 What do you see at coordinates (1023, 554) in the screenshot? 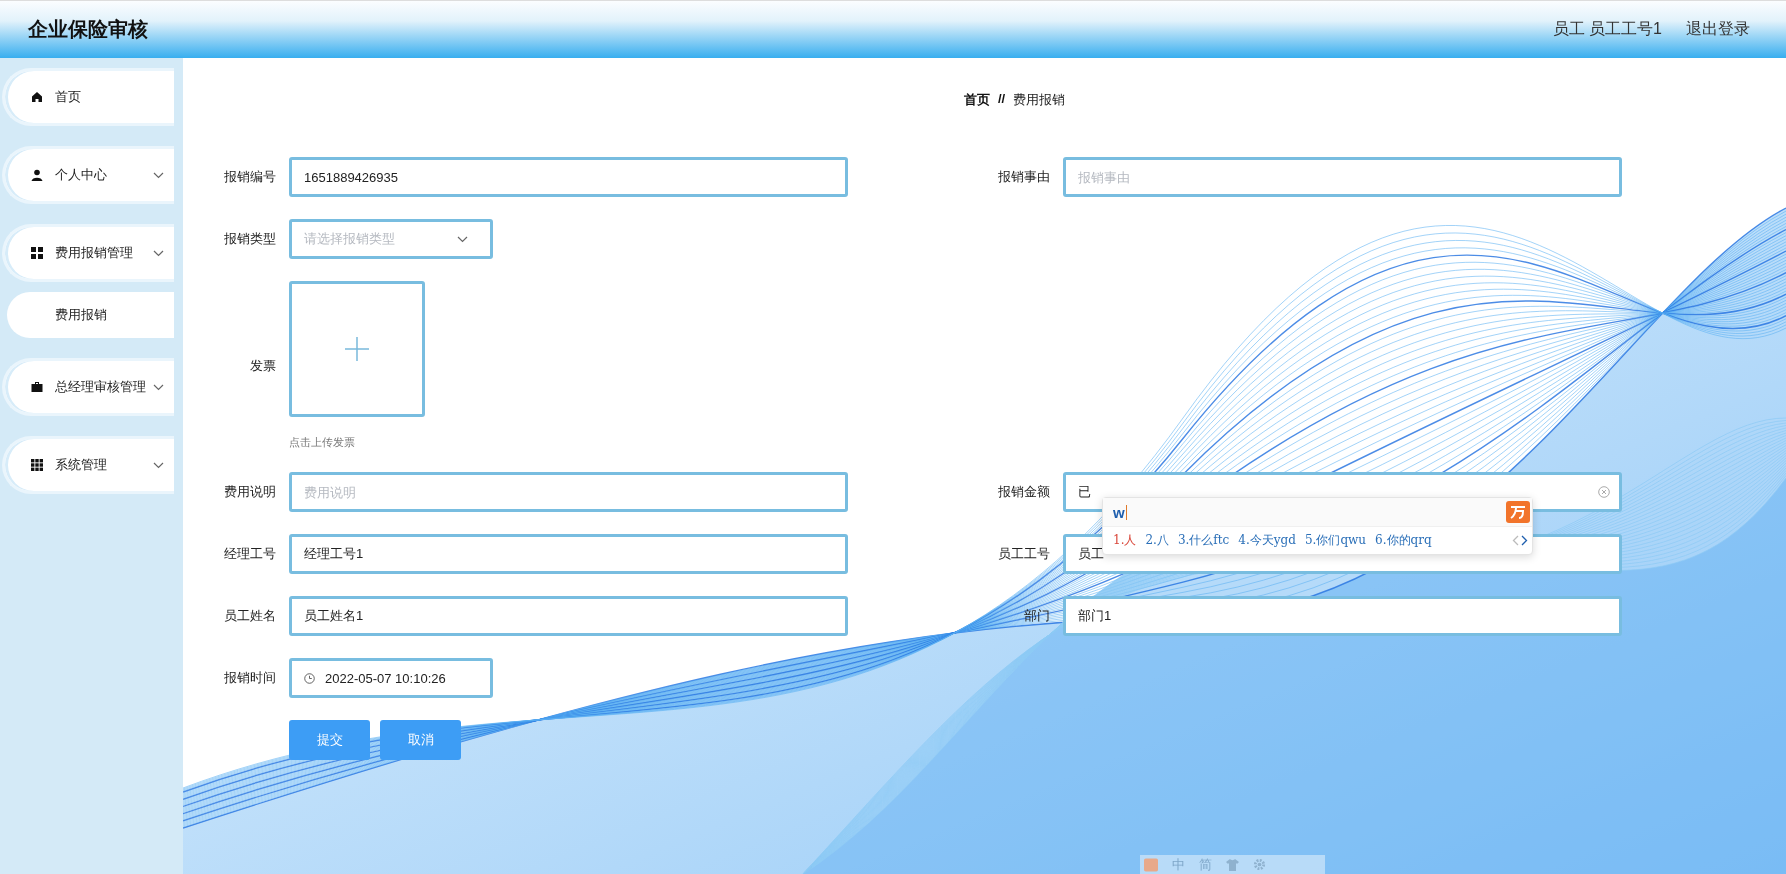
I see `field-label: 员工工号` at bounding box center [1023, 554].